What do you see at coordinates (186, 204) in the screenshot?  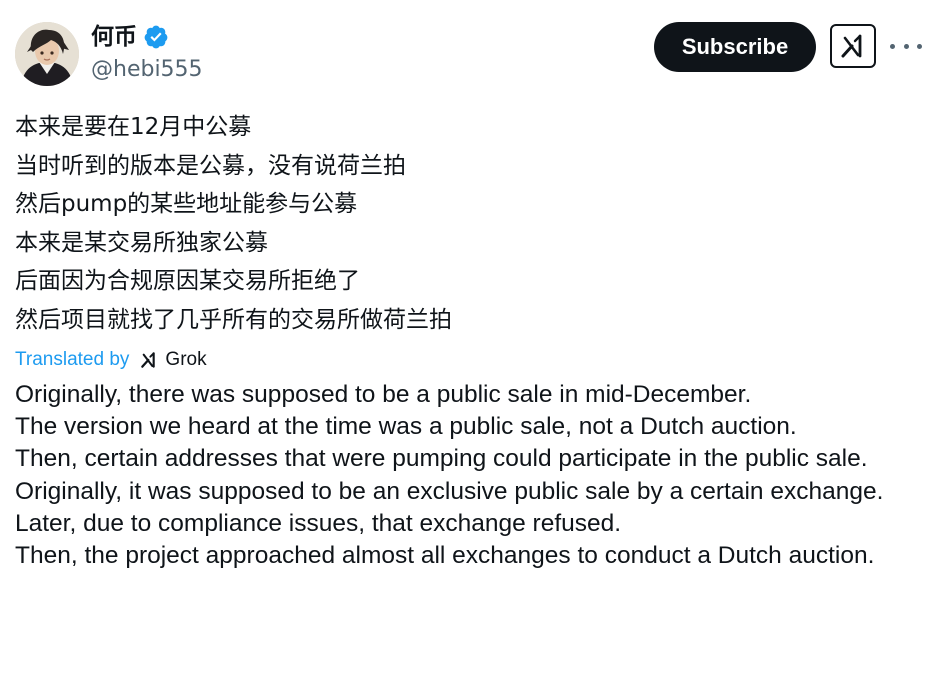 I see `original-line: 然后pump的某些地址能参与公募` at bounding box center [186, 204].